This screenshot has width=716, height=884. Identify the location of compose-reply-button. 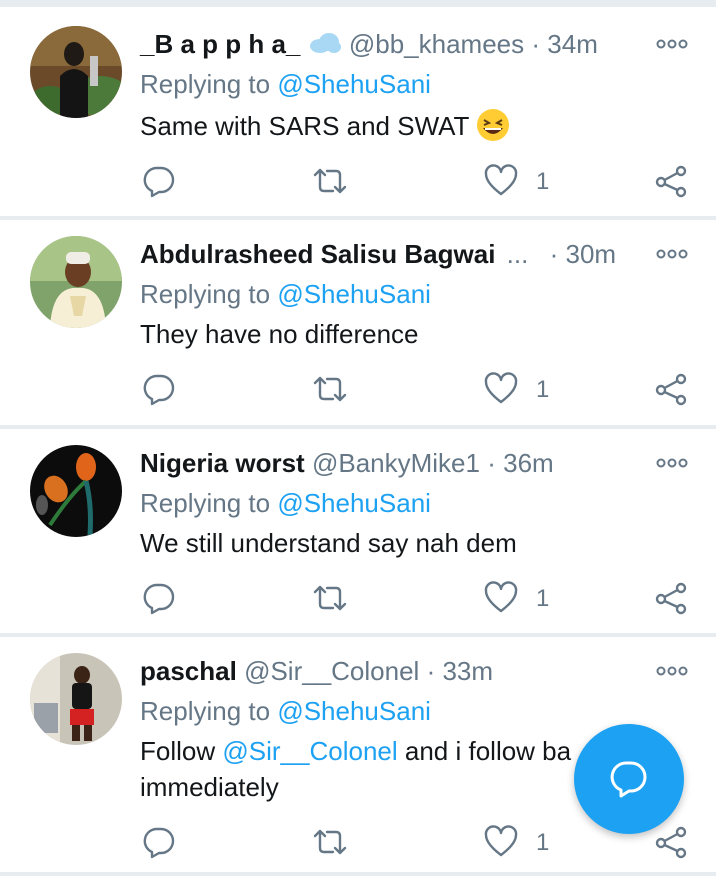
(629, 779).